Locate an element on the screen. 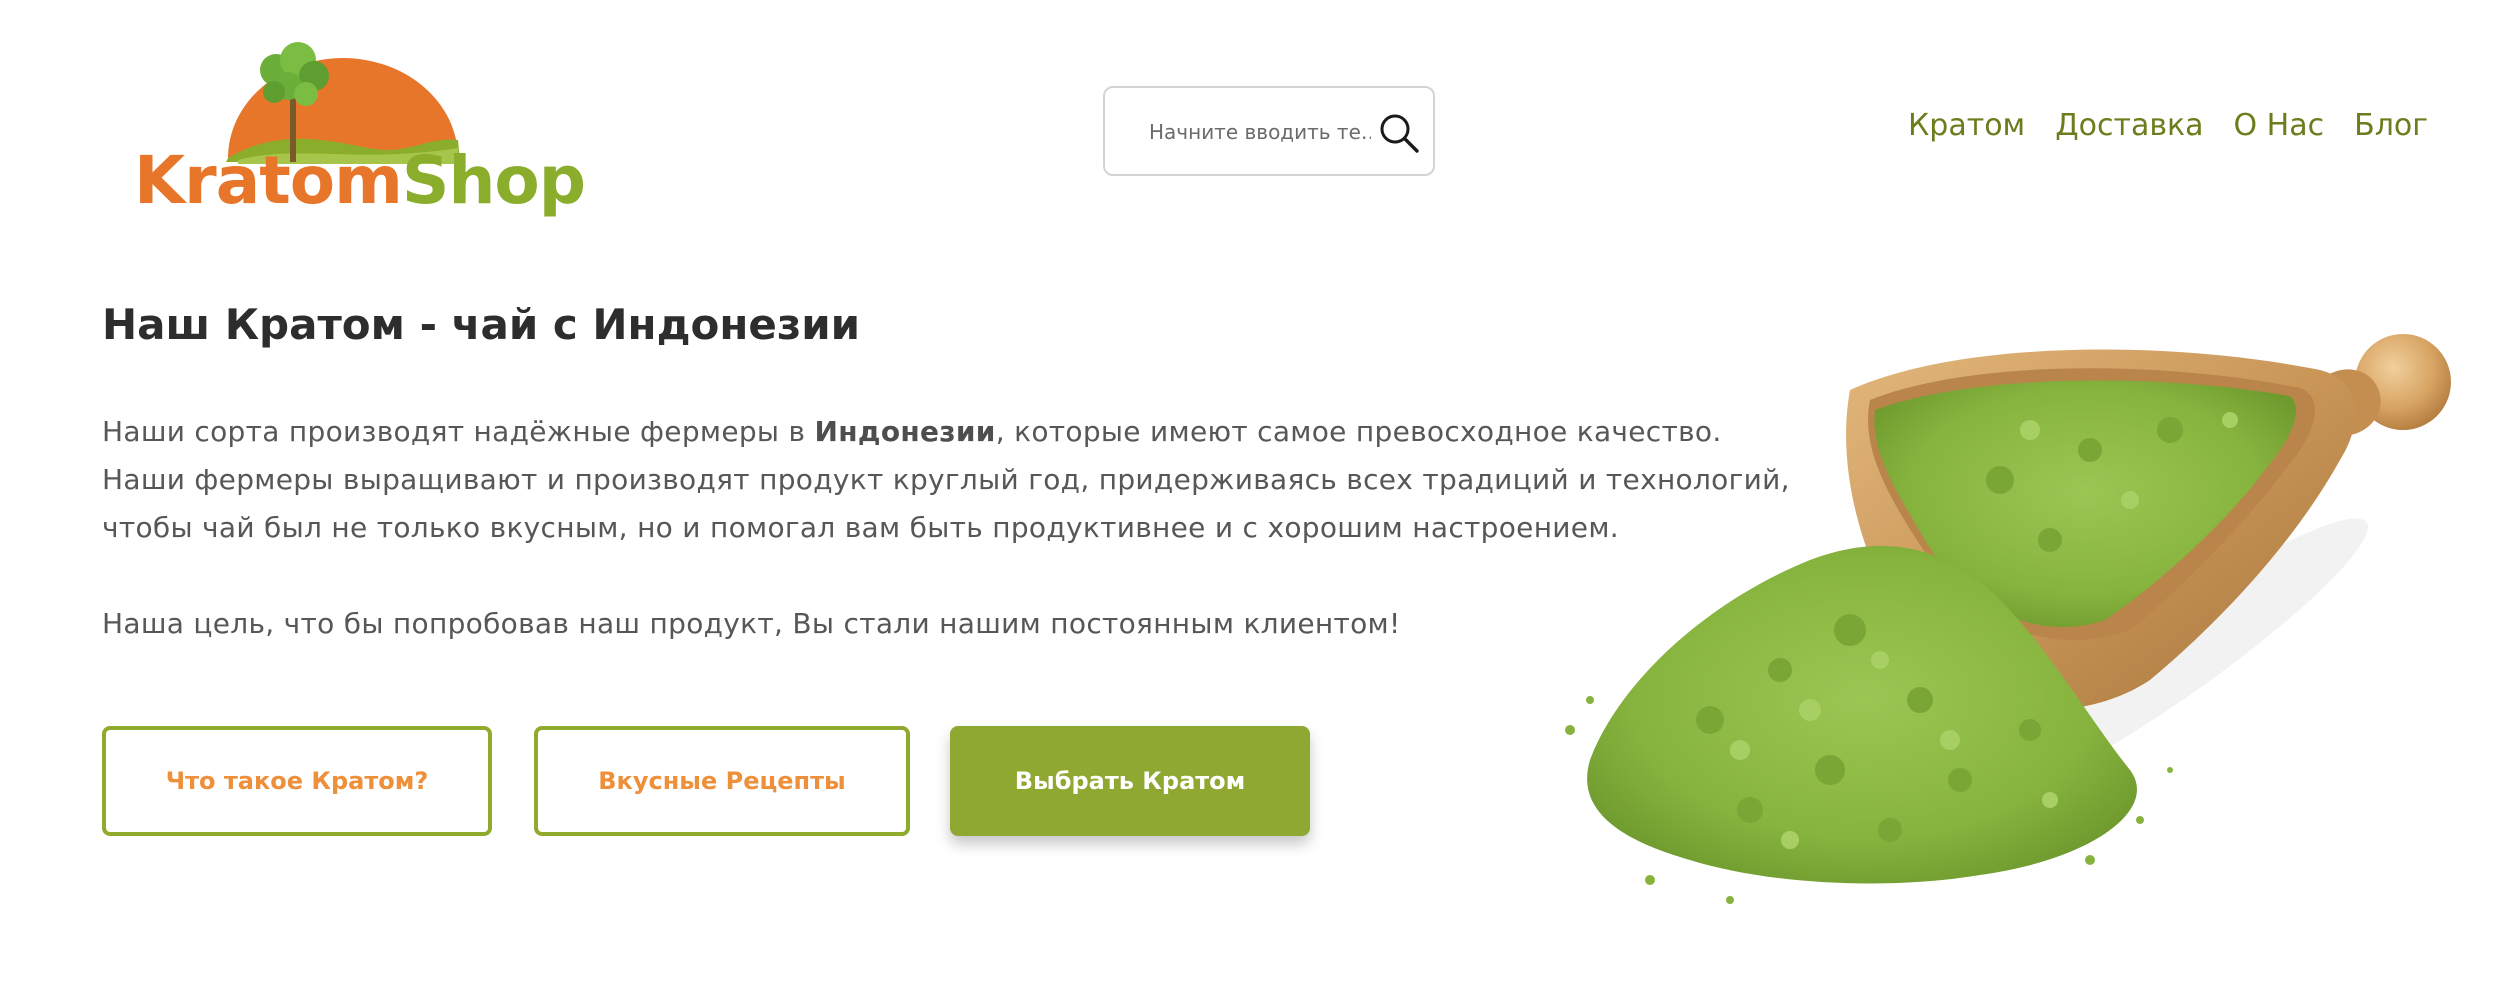 The height and width of the screenshot is (988, 2518). choose-kratom-button: Выбрать Кратом is located at coordinates (1130, 781).